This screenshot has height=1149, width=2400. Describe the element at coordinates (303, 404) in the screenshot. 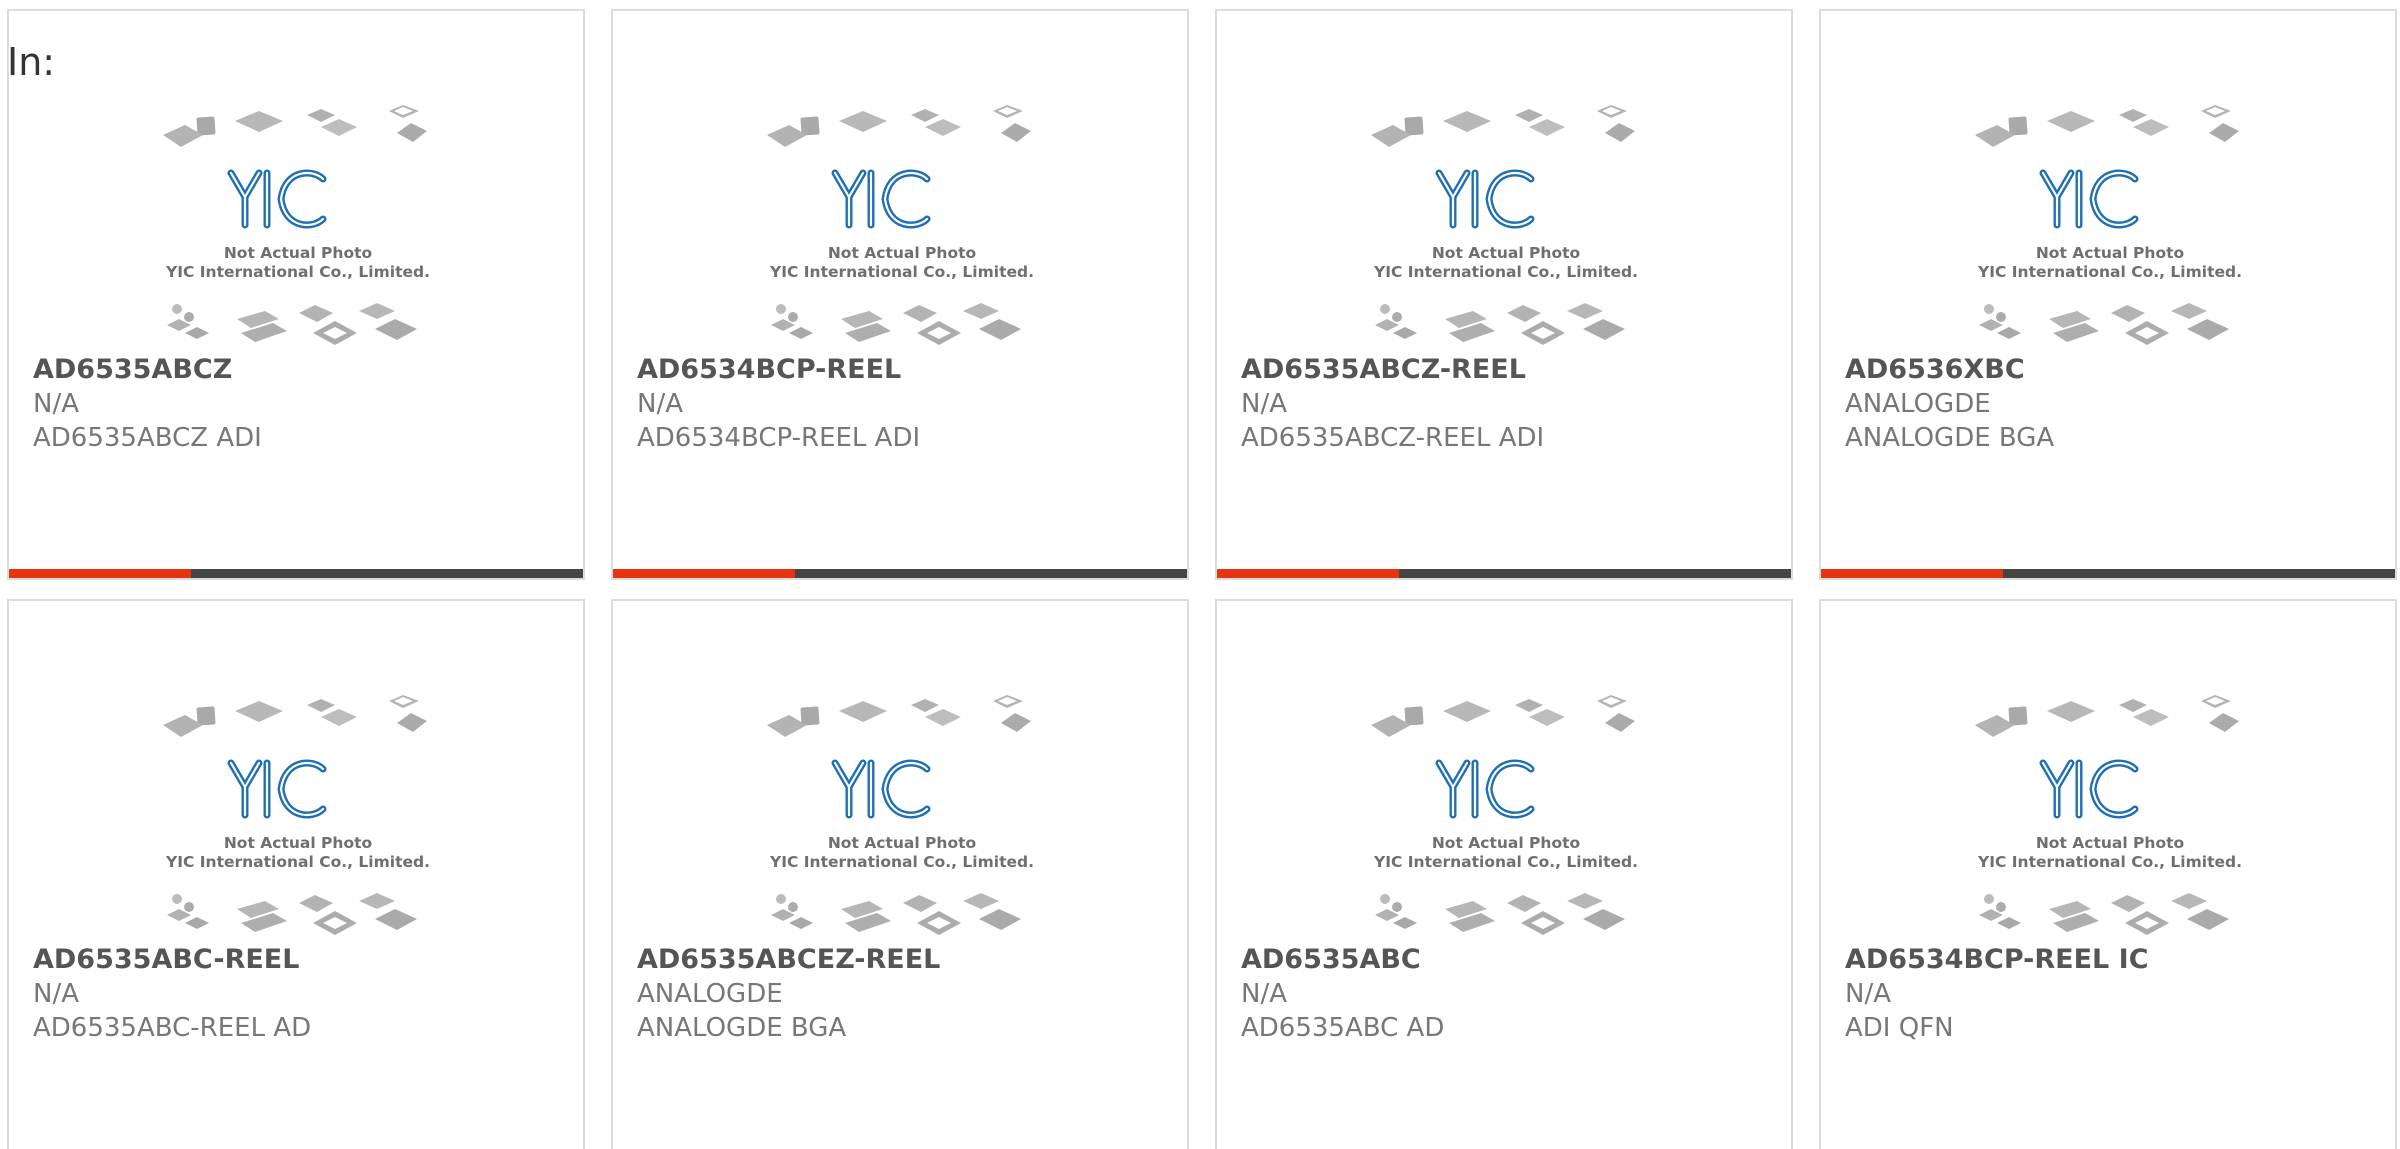

I see `product-info: AD6535ABCZ N/A AD6535ABCZ ADI` at that location.